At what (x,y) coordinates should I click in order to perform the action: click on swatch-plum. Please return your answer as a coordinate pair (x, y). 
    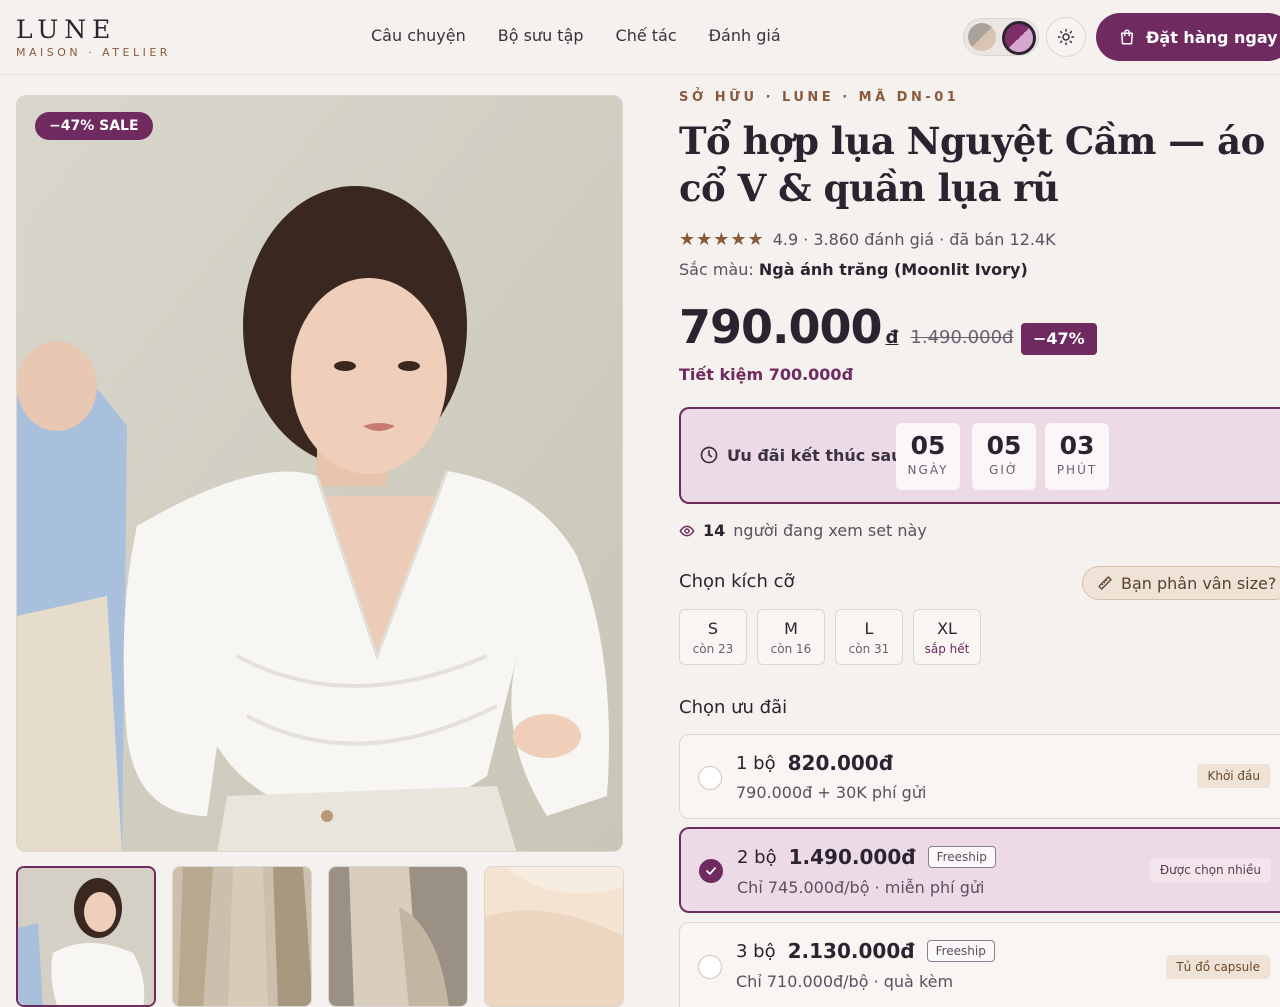
    Looking at the image, I should click on (1019, 38).